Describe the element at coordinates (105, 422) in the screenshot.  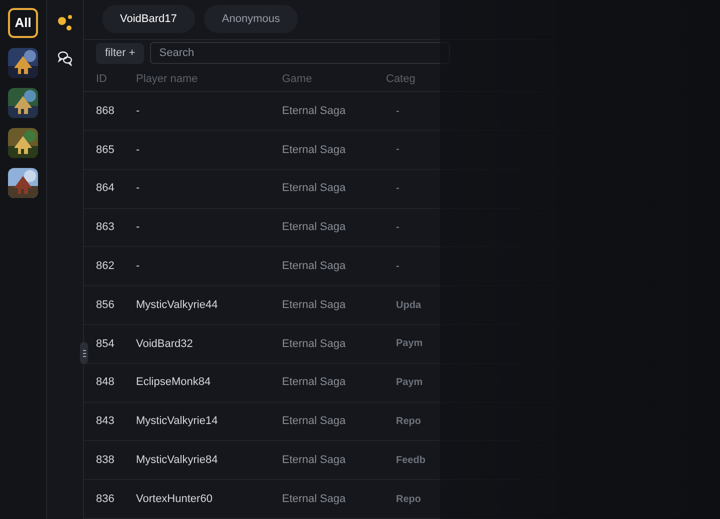
I see `table-cell-text: 843` at that location.